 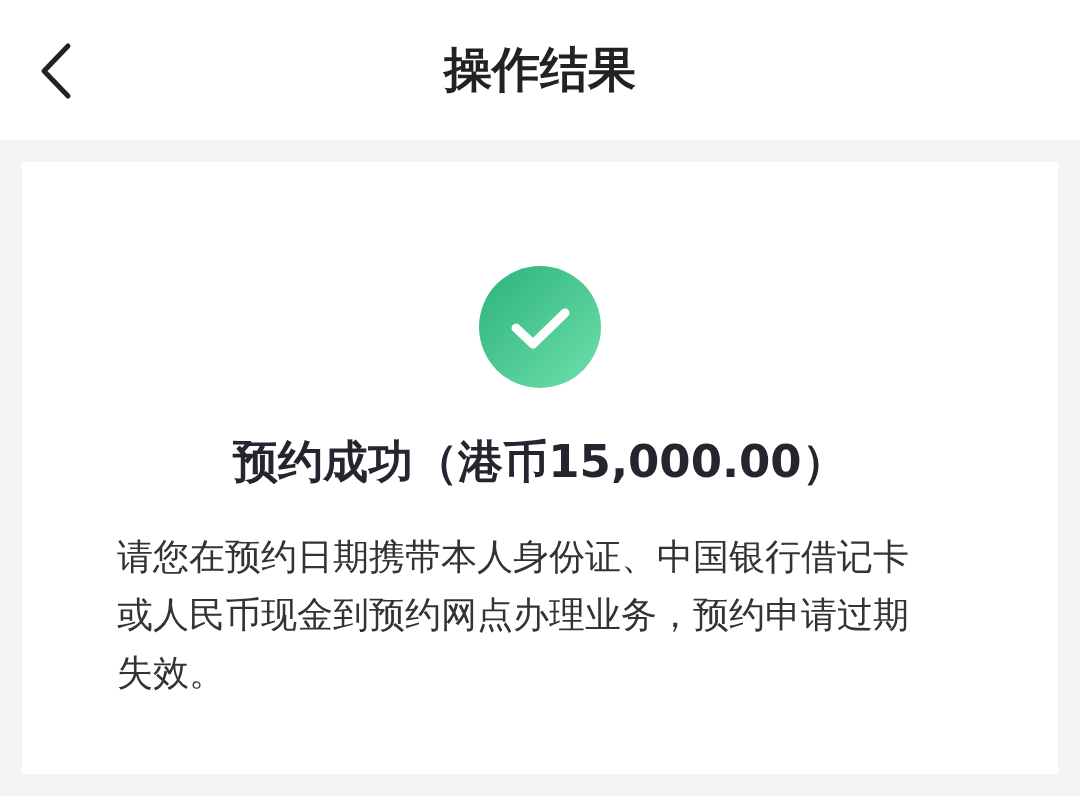 I want to click on result-message: 请您在预约日期携带本人身份证、中国银行借记卡或人民币现金到预约网点办理业务，预约申请过期失效。, so click(x=513, y=615).